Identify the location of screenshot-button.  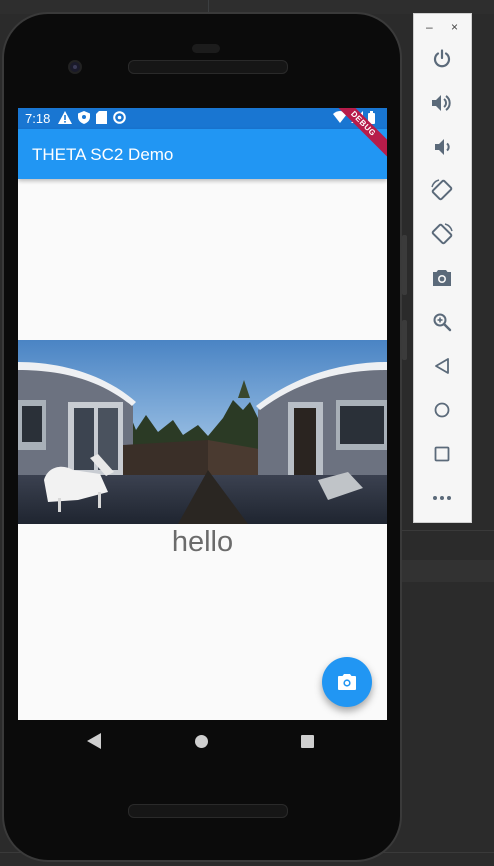
(442, 278).